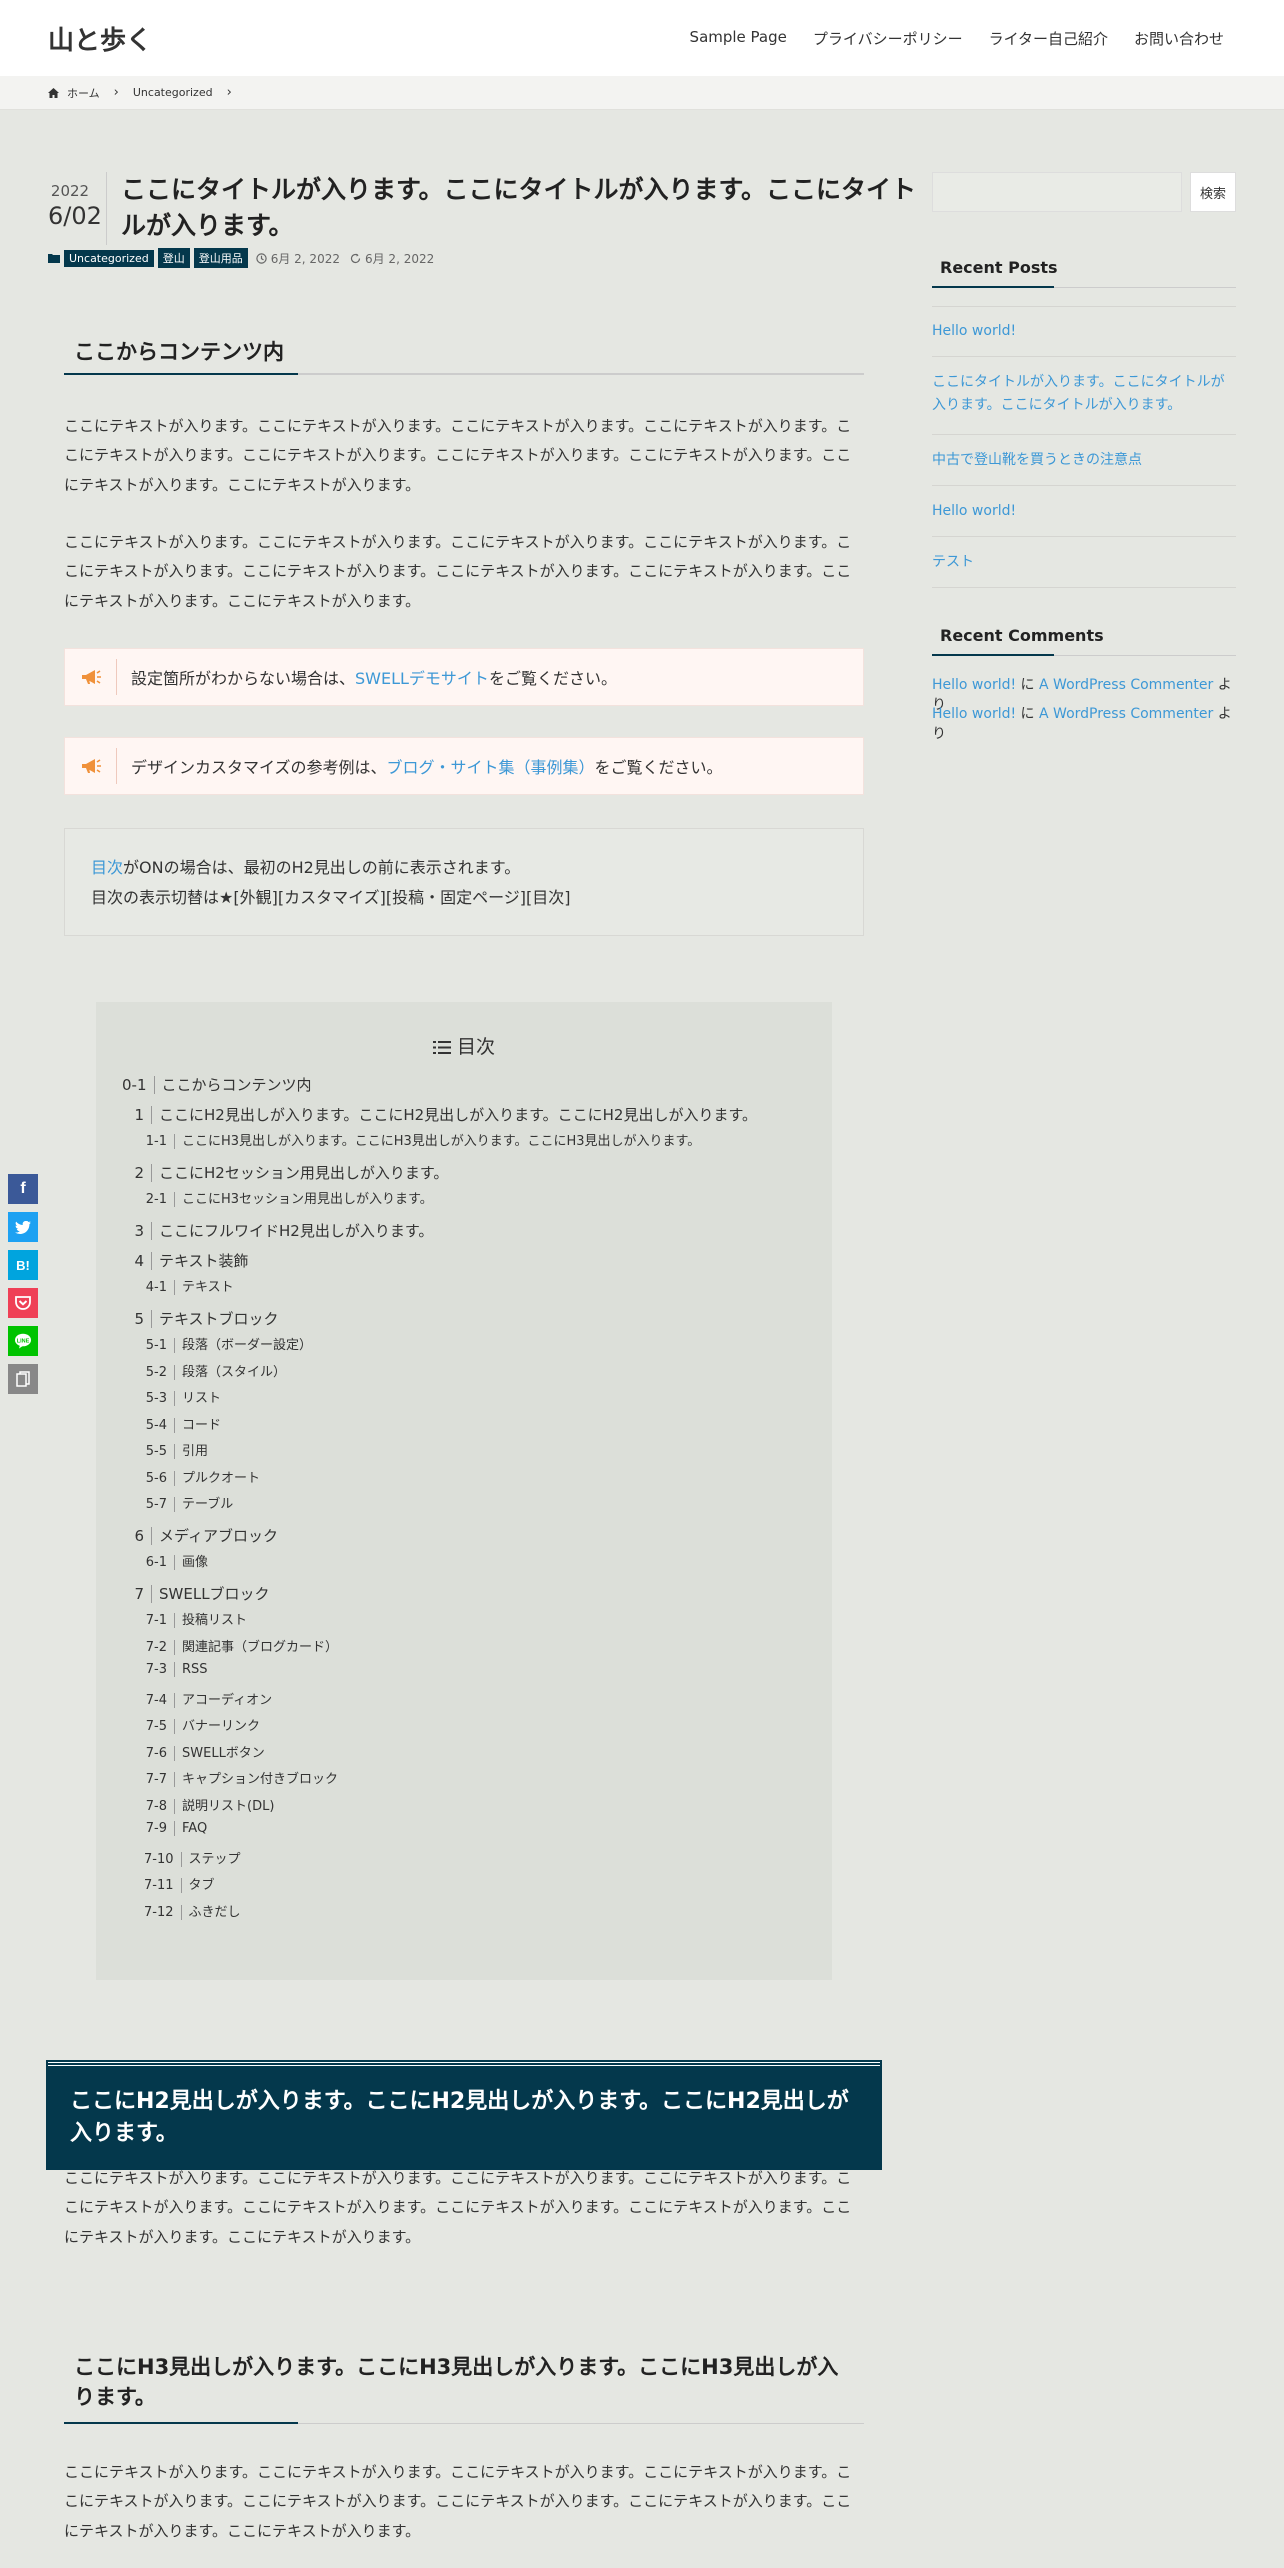 This screenshot has height=2568, width=1284. I want to click on toc-item-text: タブ, so click(201, 1885).